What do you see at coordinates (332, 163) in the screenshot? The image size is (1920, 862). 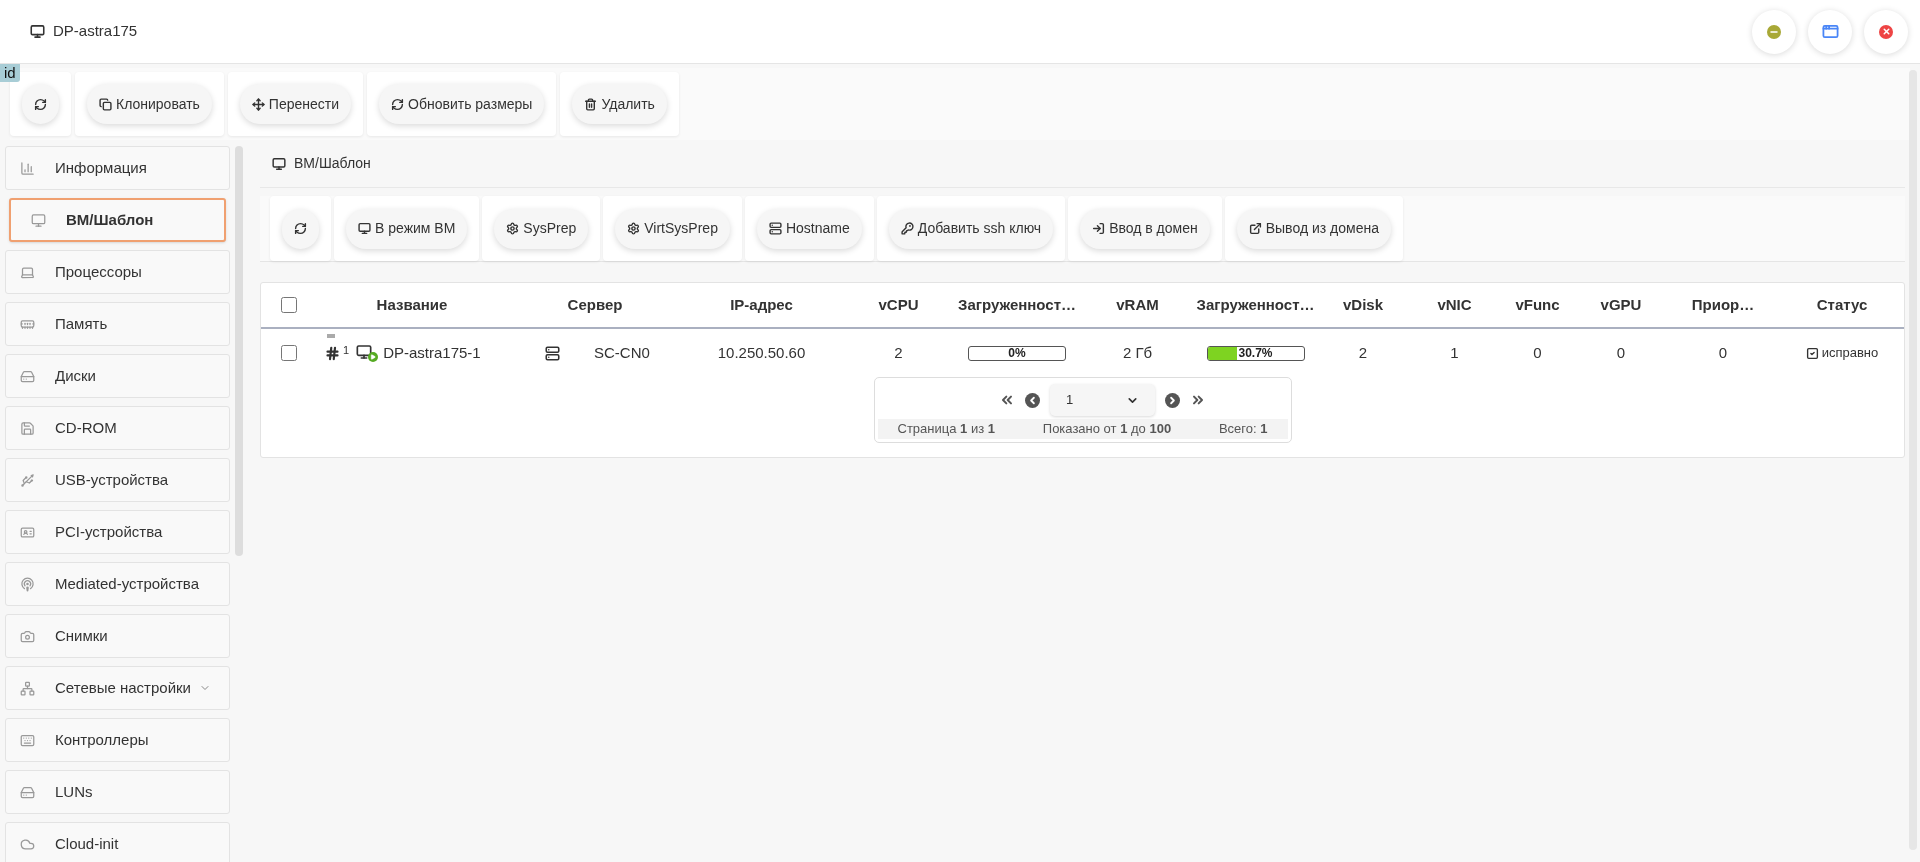 I see `breadcrumb: ВМ/Шаблон` at bounding box center [332, 163].